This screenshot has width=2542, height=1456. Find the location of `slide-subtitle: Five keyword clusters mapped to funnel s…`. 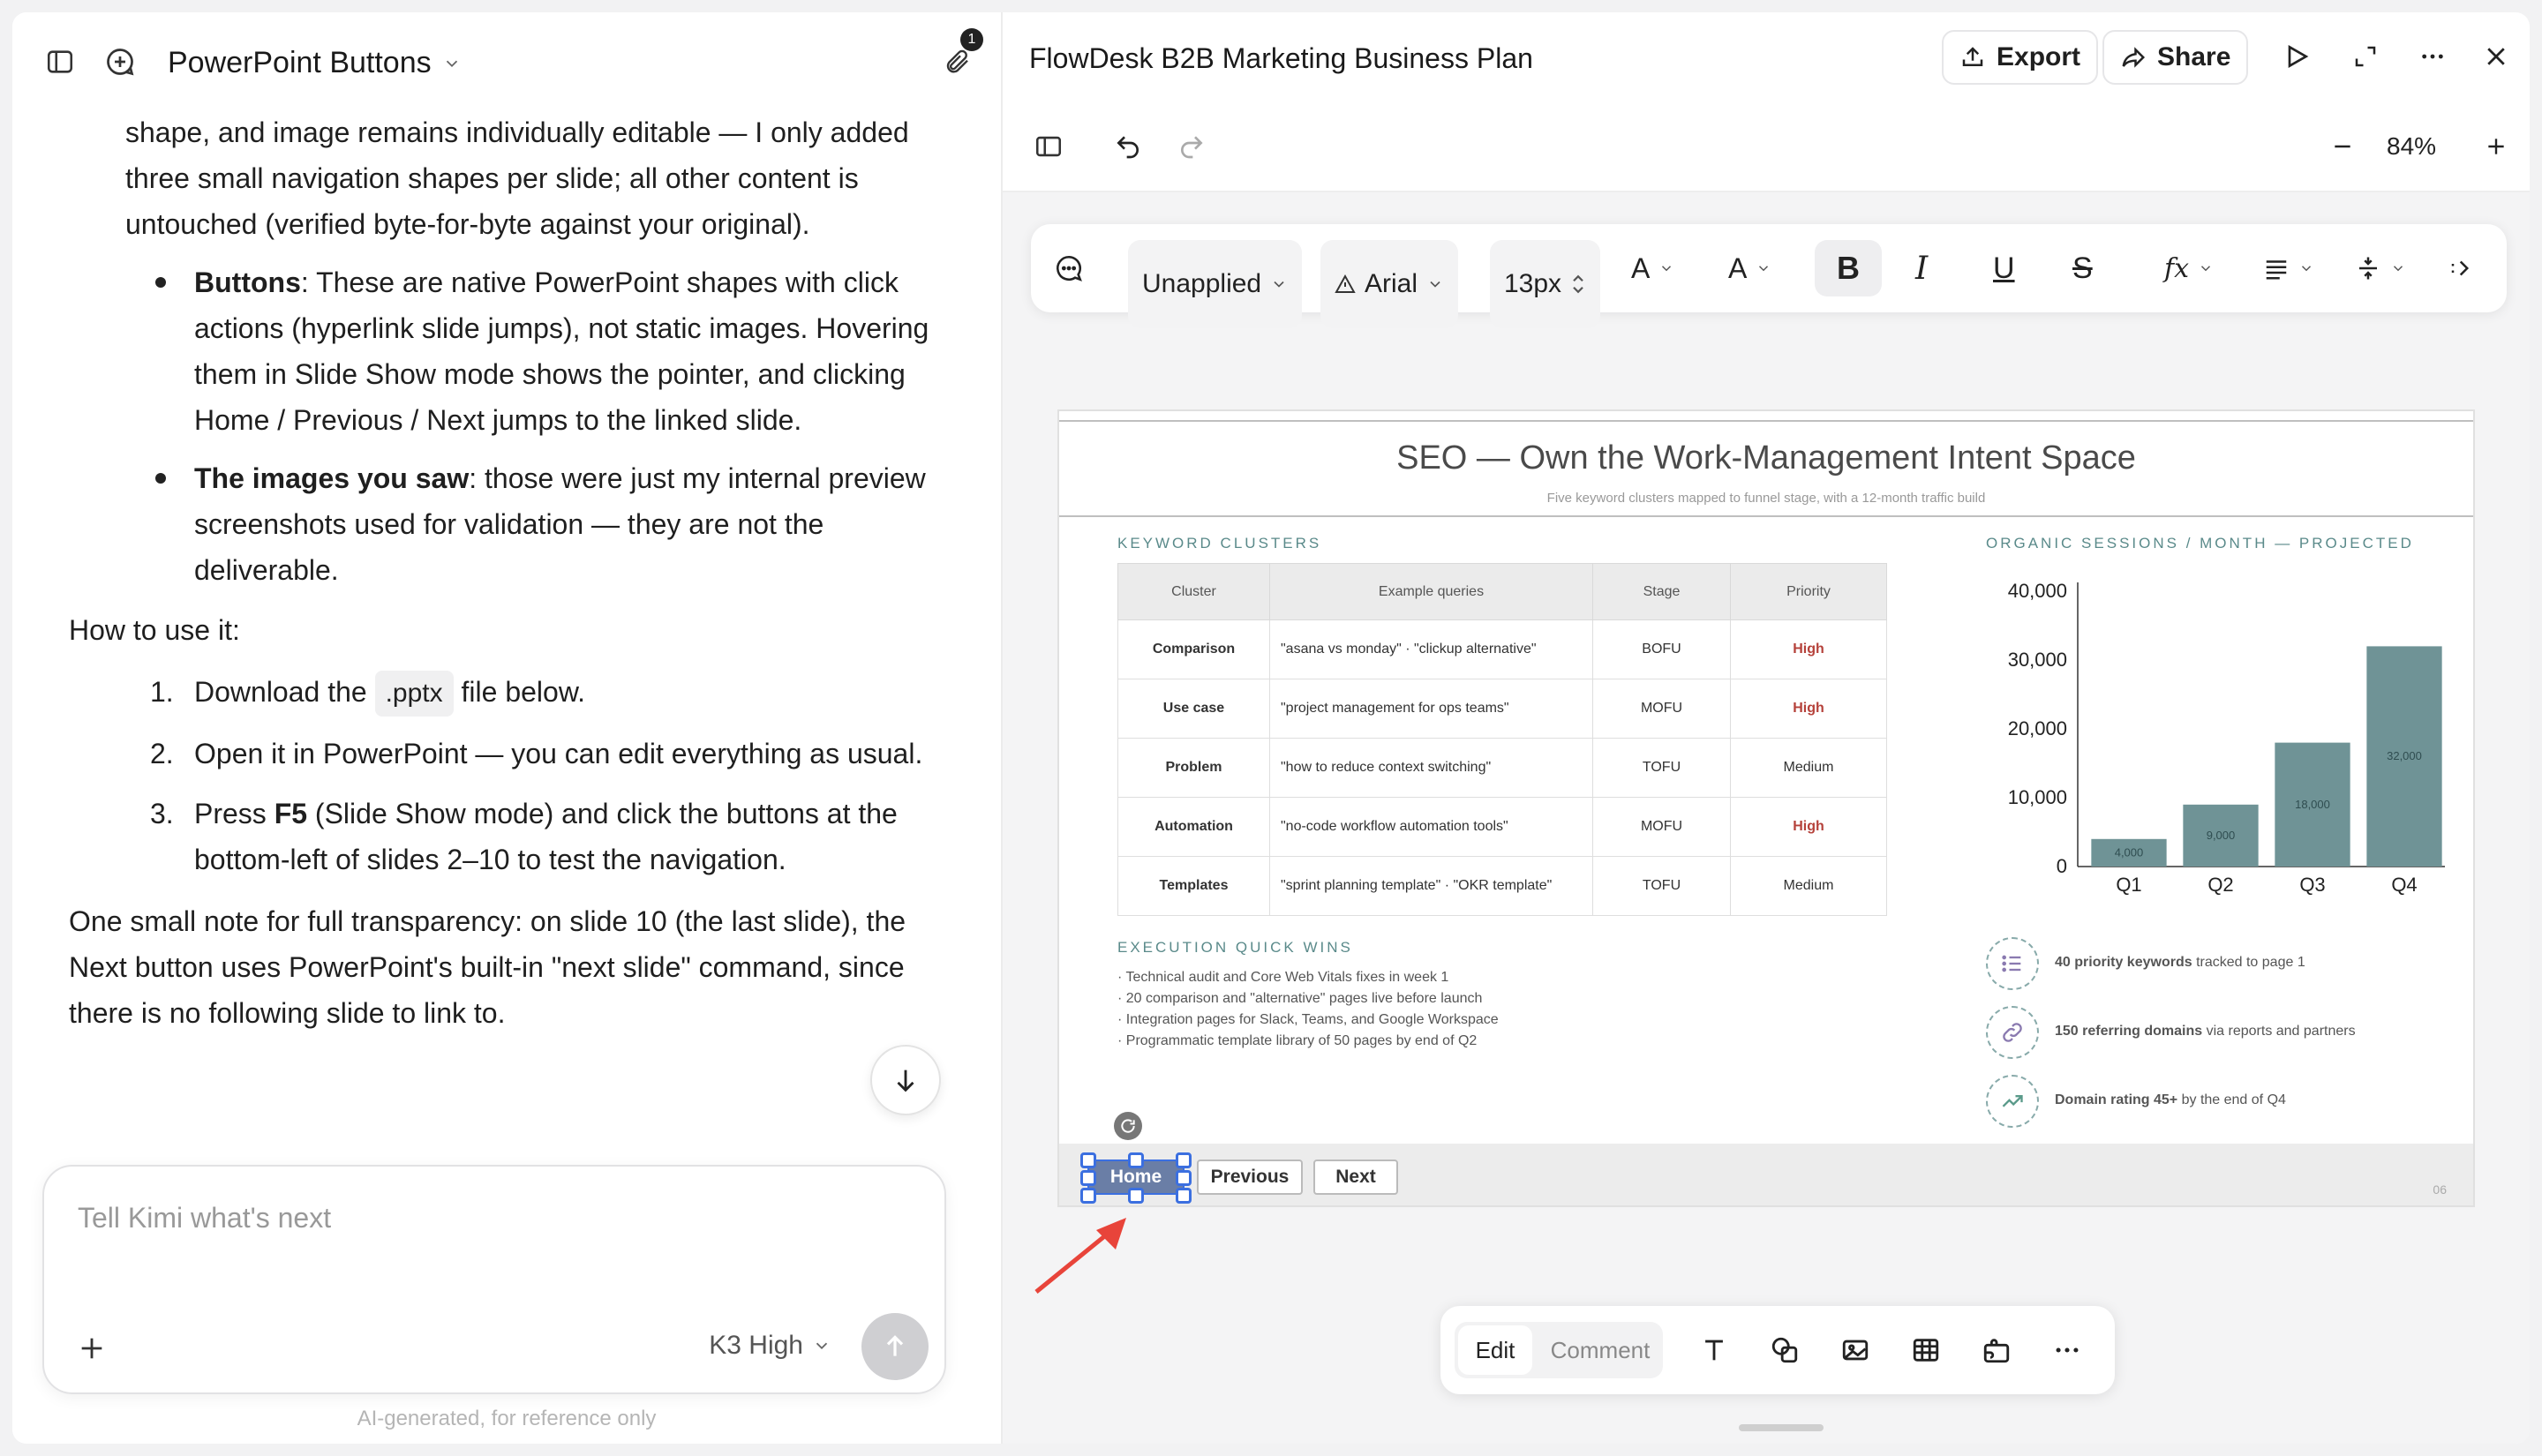

slide-subtitle: Five keyword clusters mapped to funnel s… is located at coordinates (1766, 498).